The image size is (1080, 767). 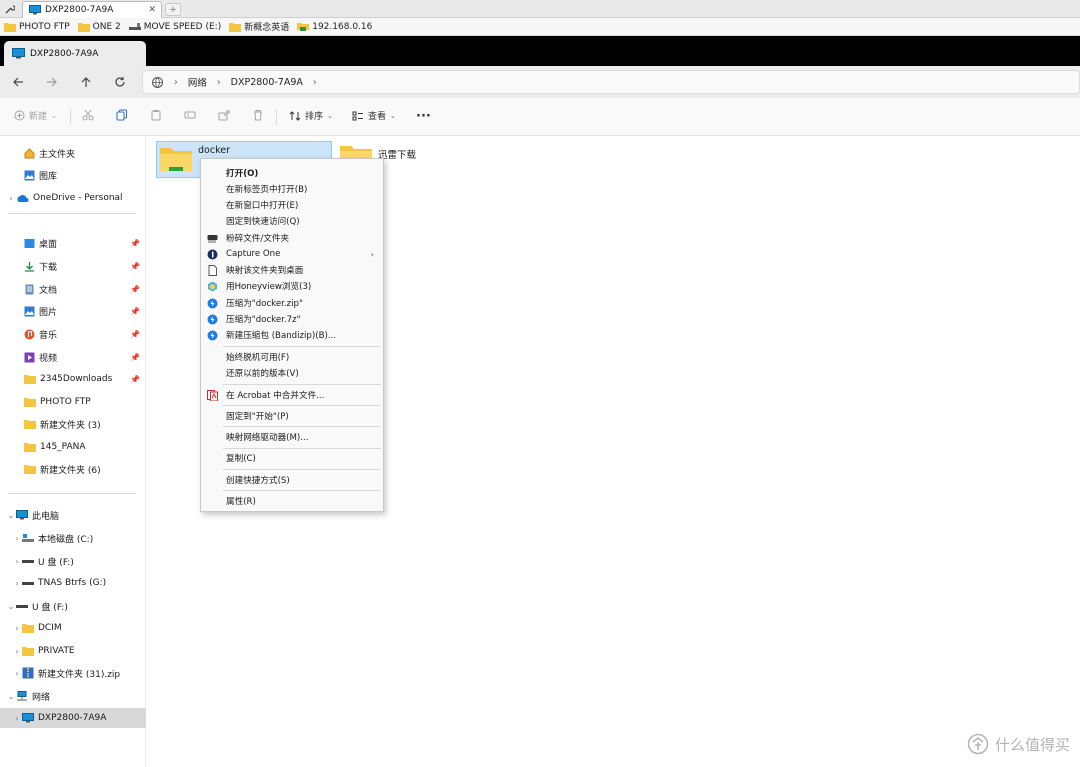 What do you see at coordinates (292, 480) in the screenshot?
I see `menu-item-create-shortcut: 创建快捷方式(S)` at bounding box center [292, 480].